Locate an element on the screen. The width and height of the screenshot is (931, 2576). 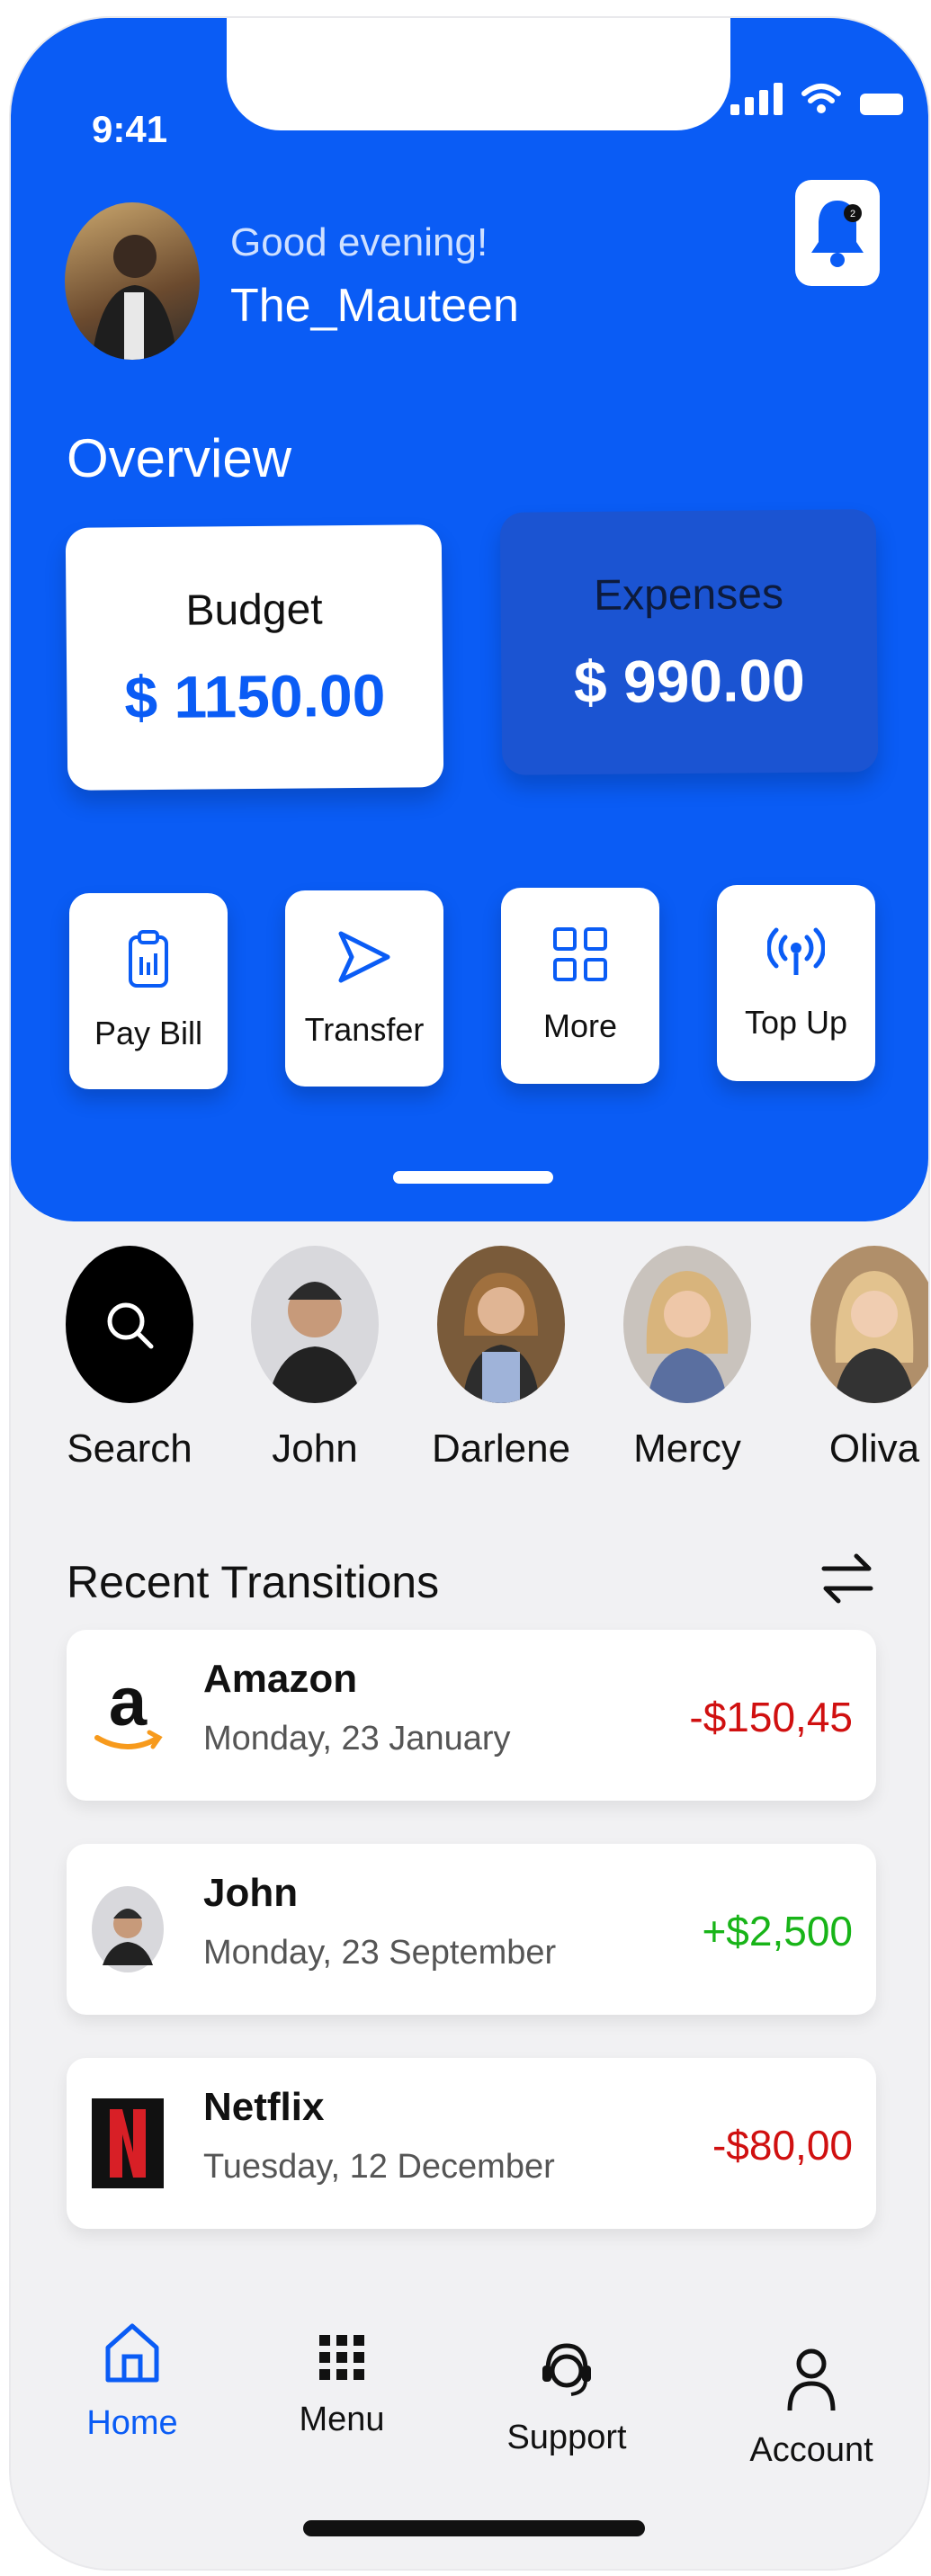
contact-name: Mercy is located at coordinates (687, 1449).